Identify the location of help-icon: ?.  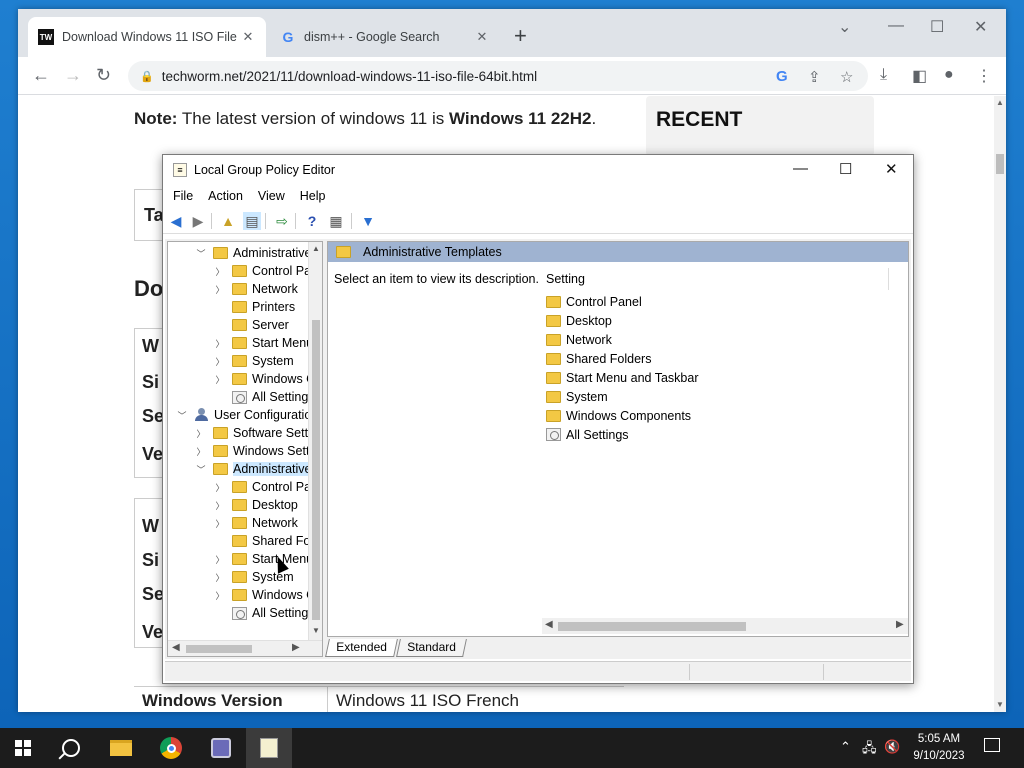
(312, 221).